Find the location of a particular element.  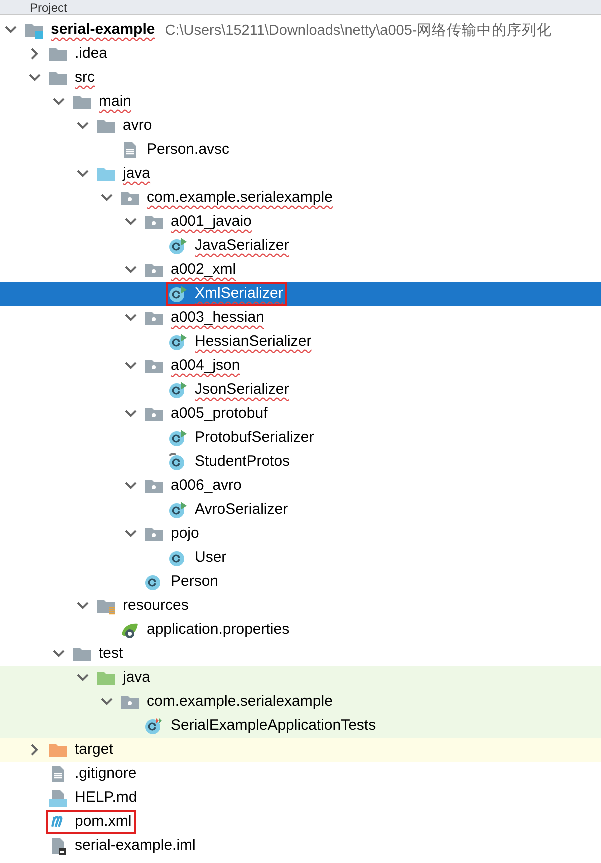

tree-row: serial-example C:\Users\15211\Downloads\netty\a005-网络传输中的序列化 is located at coordinates (300, 30).